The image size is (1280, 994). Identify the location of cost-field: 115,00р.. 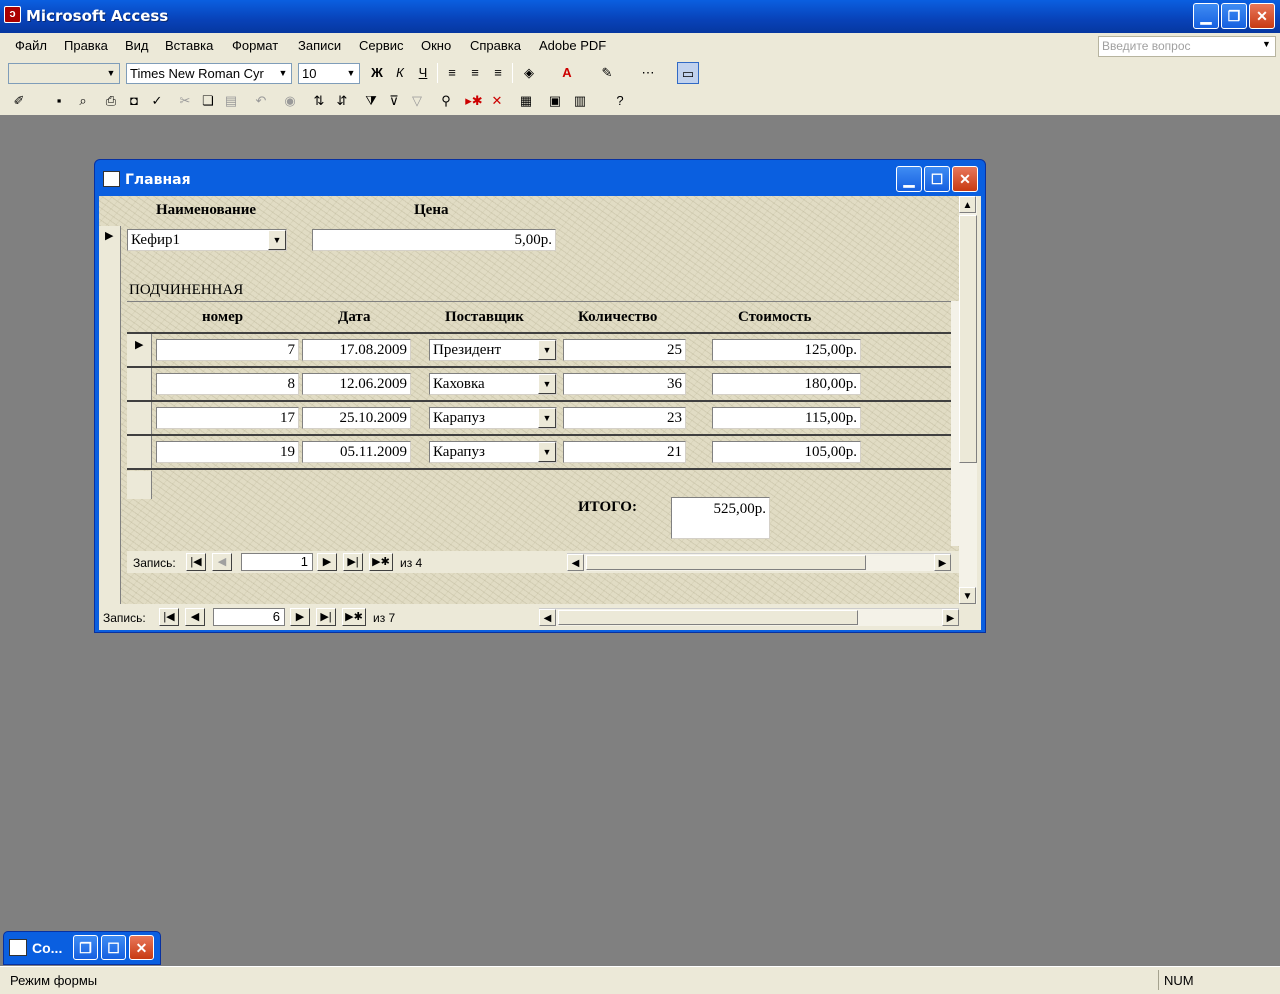
(786, 418).